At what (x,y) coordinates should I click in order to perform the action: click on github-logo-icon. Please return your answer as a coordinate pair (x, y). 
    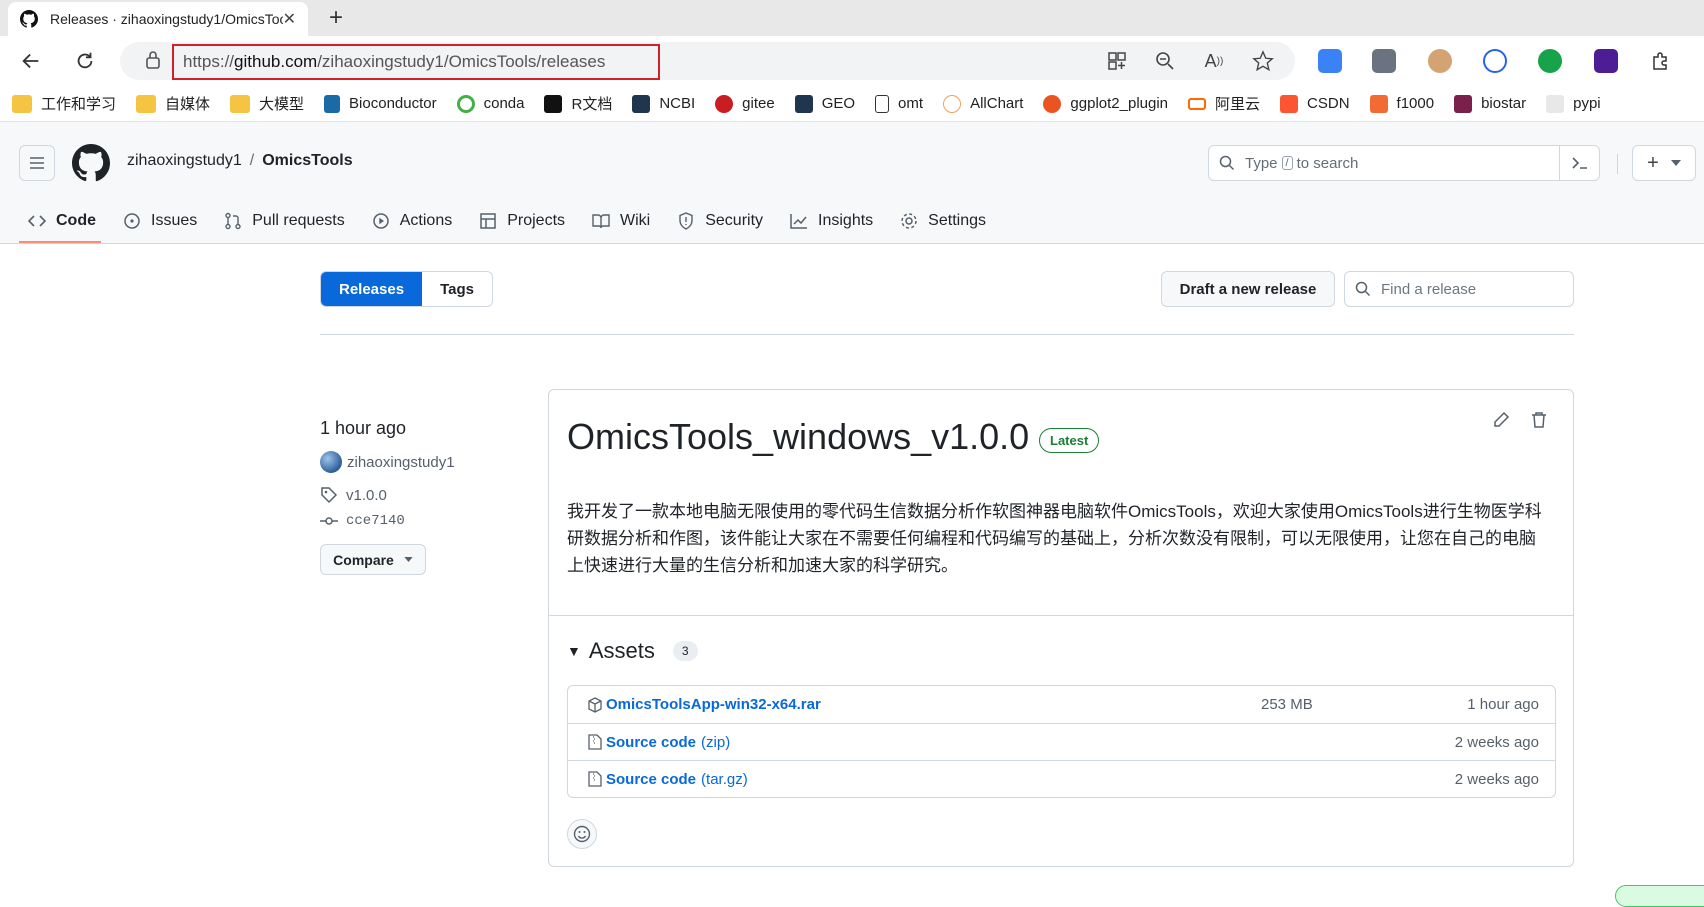
    Looking at the image, I should click on (91, 163).